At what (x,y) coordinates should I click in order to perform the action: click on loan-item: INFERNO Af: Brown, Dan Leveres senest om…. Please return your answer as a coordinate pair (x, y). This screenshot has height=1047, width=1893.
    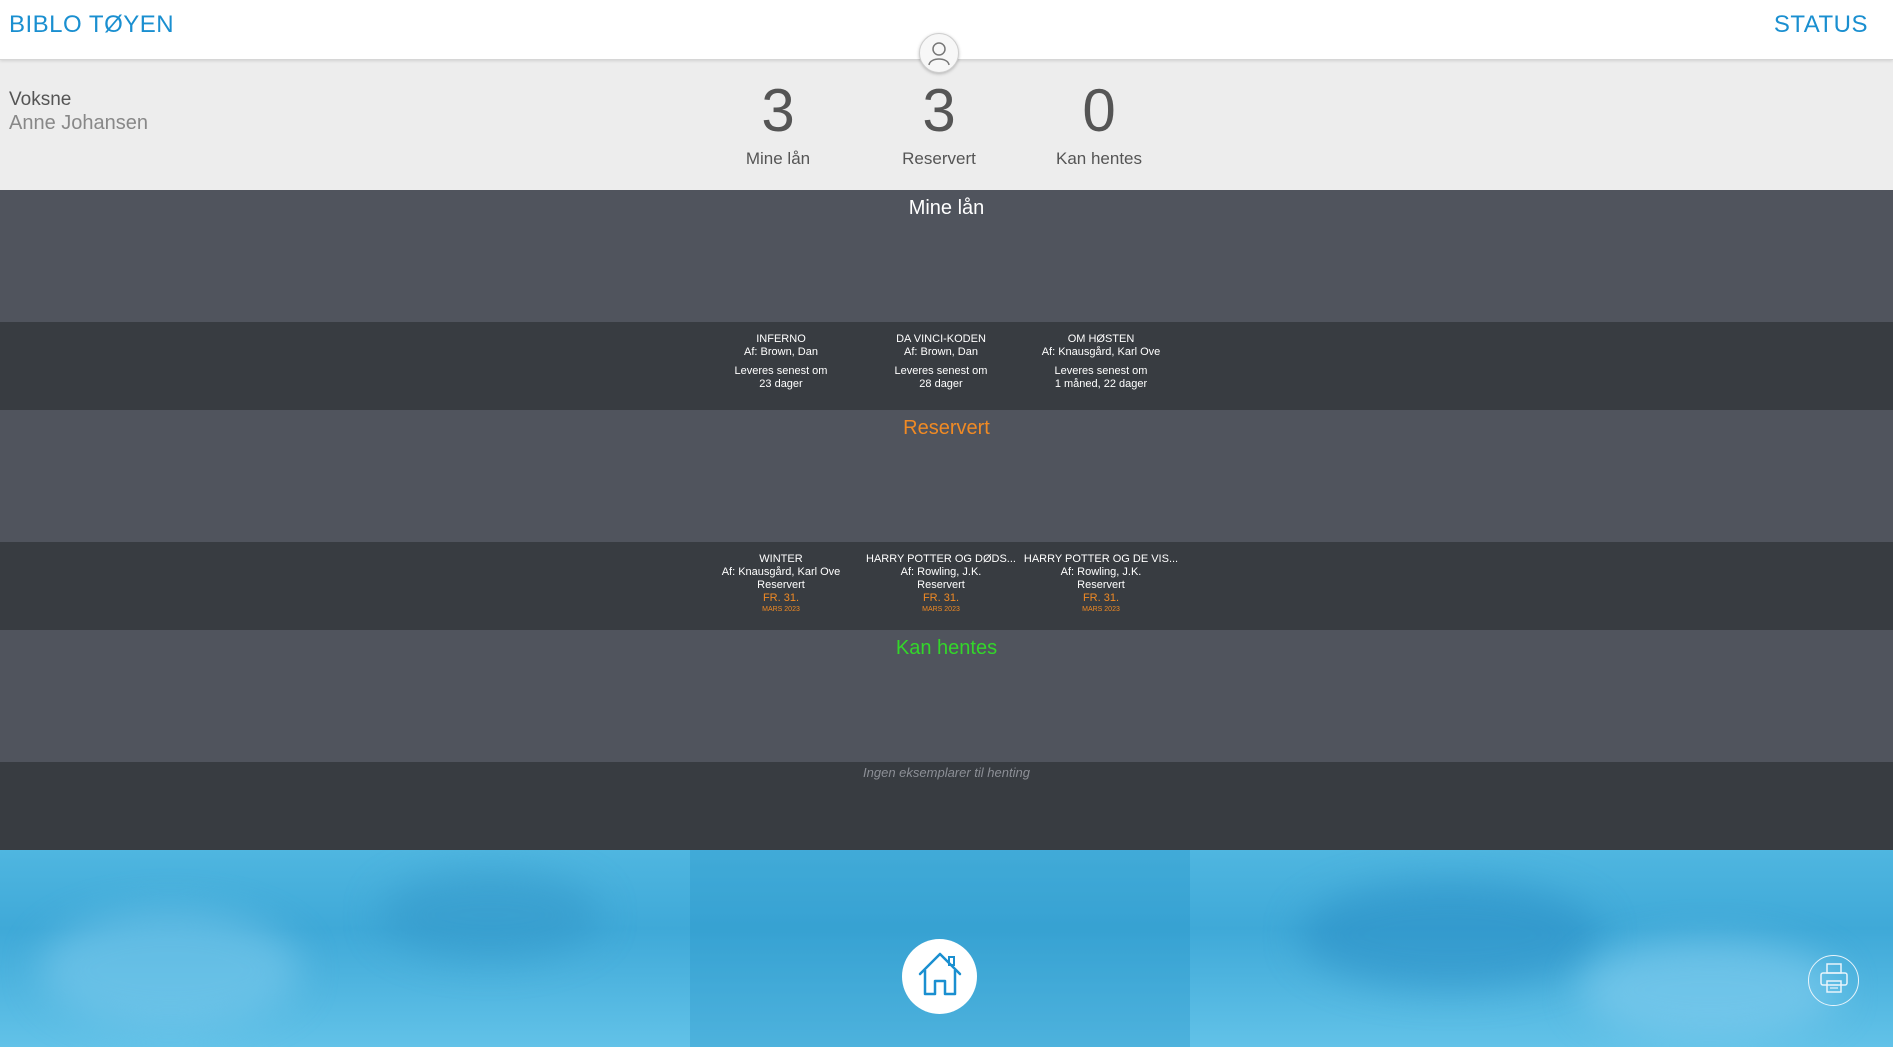
    Looking at the image, I should click on (781, 362).